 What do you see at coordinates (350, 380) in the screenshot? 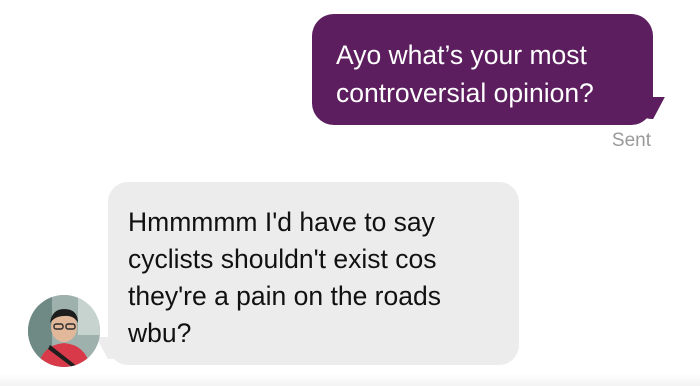
I see `screen-bottom-edge` at bounding box center [350, 380].